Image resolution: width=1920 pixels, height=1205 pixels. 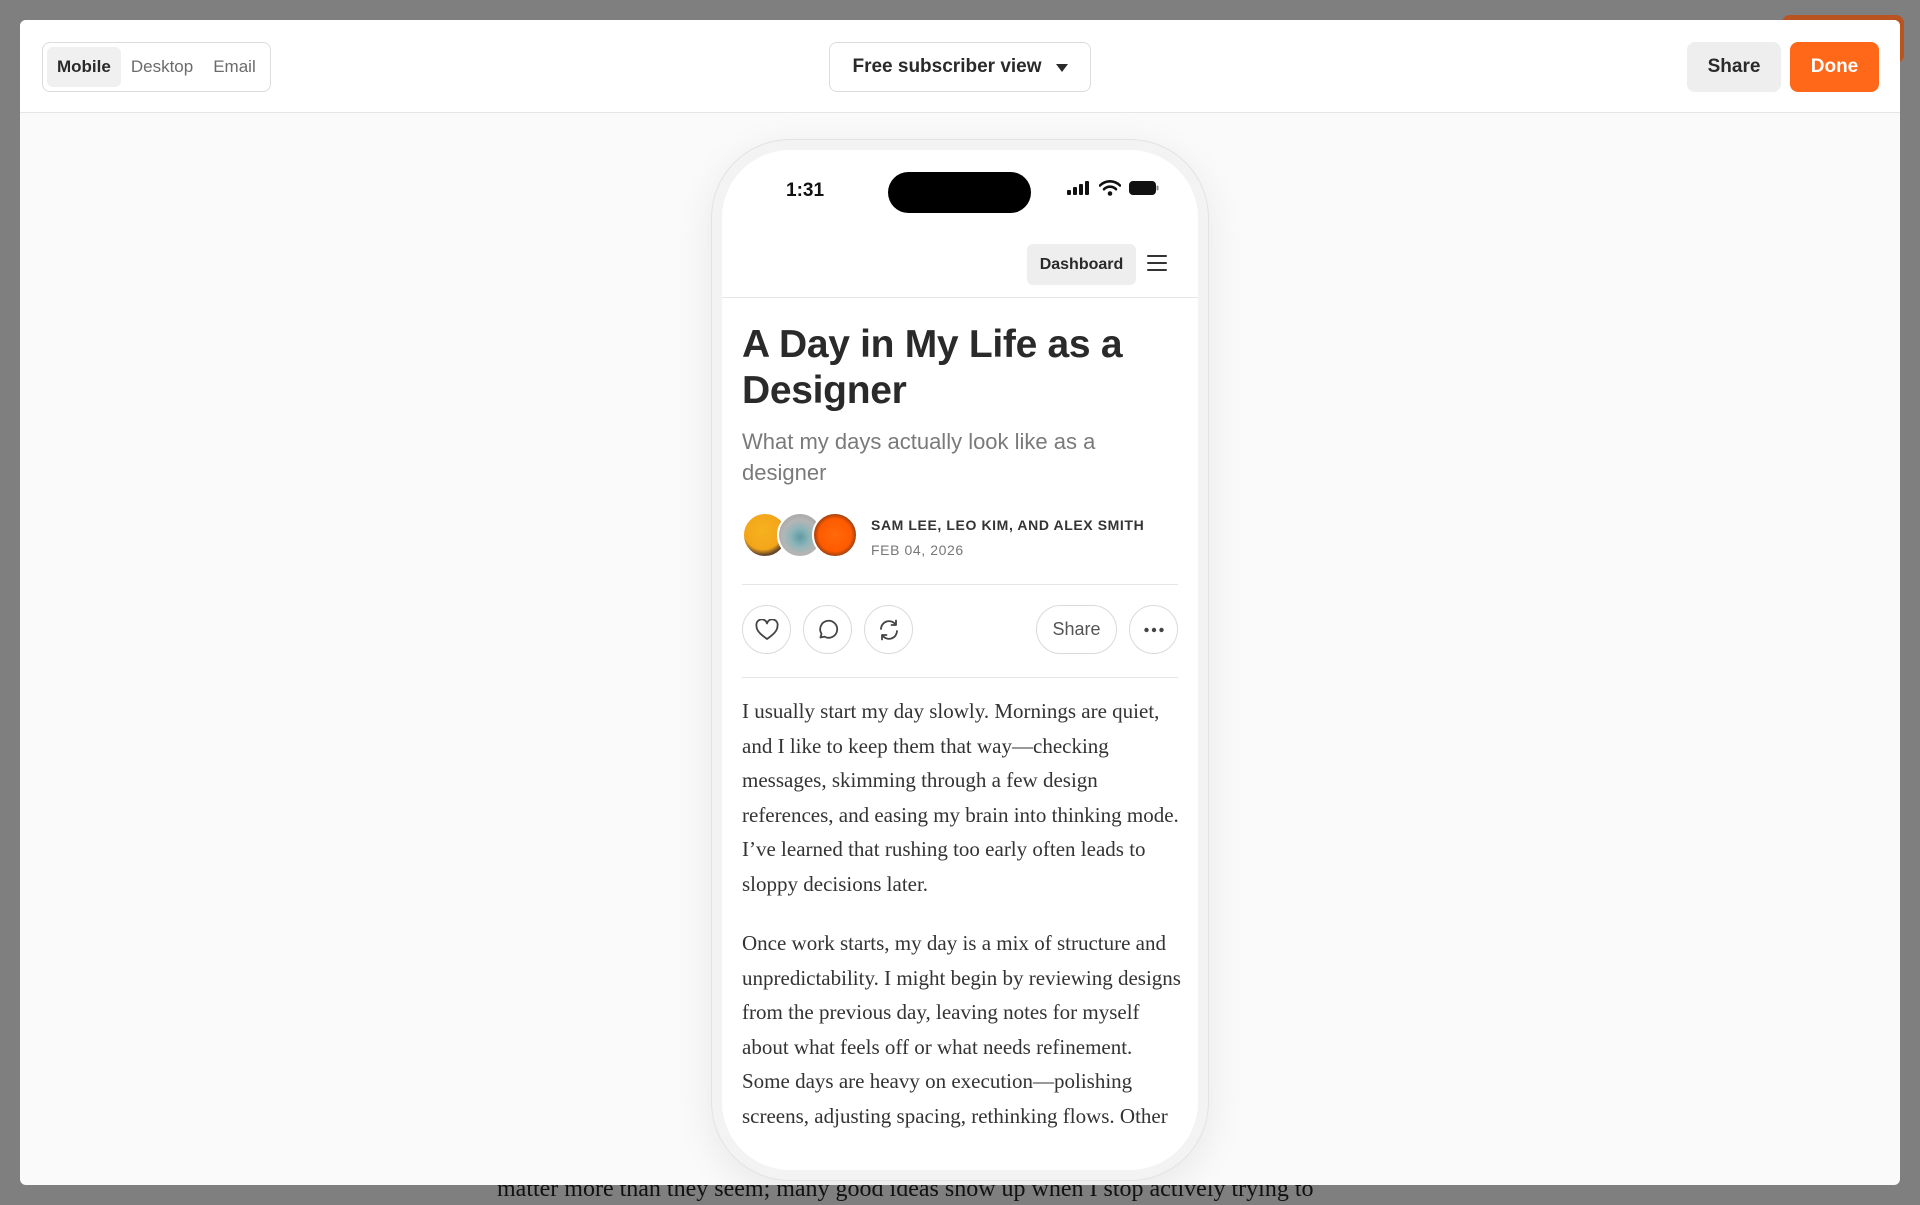 I want to click on post-topbar: Dashboard, so click(x=960, y=265).